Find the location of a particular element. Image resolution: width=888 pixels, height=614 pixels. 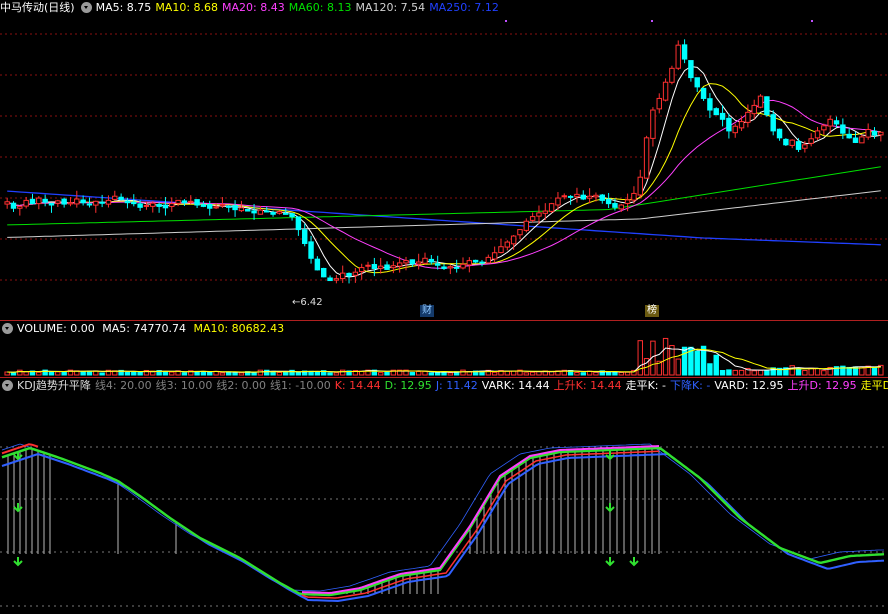

stock-name: 中马传动 is located at coordinates (22, 7).